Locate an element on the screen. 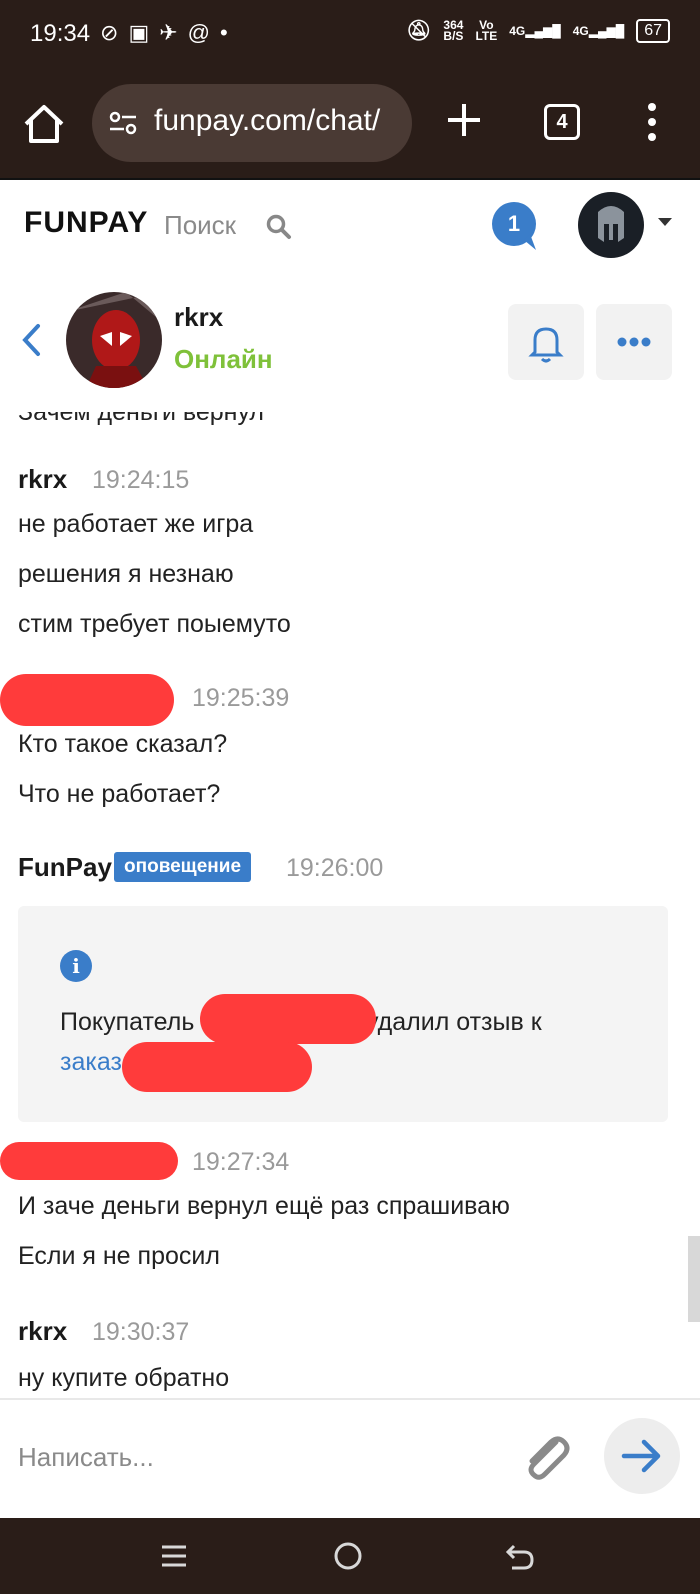 Image resolution: width=700 pixels, height=1594 pixels. net-speed: 364 B/S is located at coordinates (453, 31).